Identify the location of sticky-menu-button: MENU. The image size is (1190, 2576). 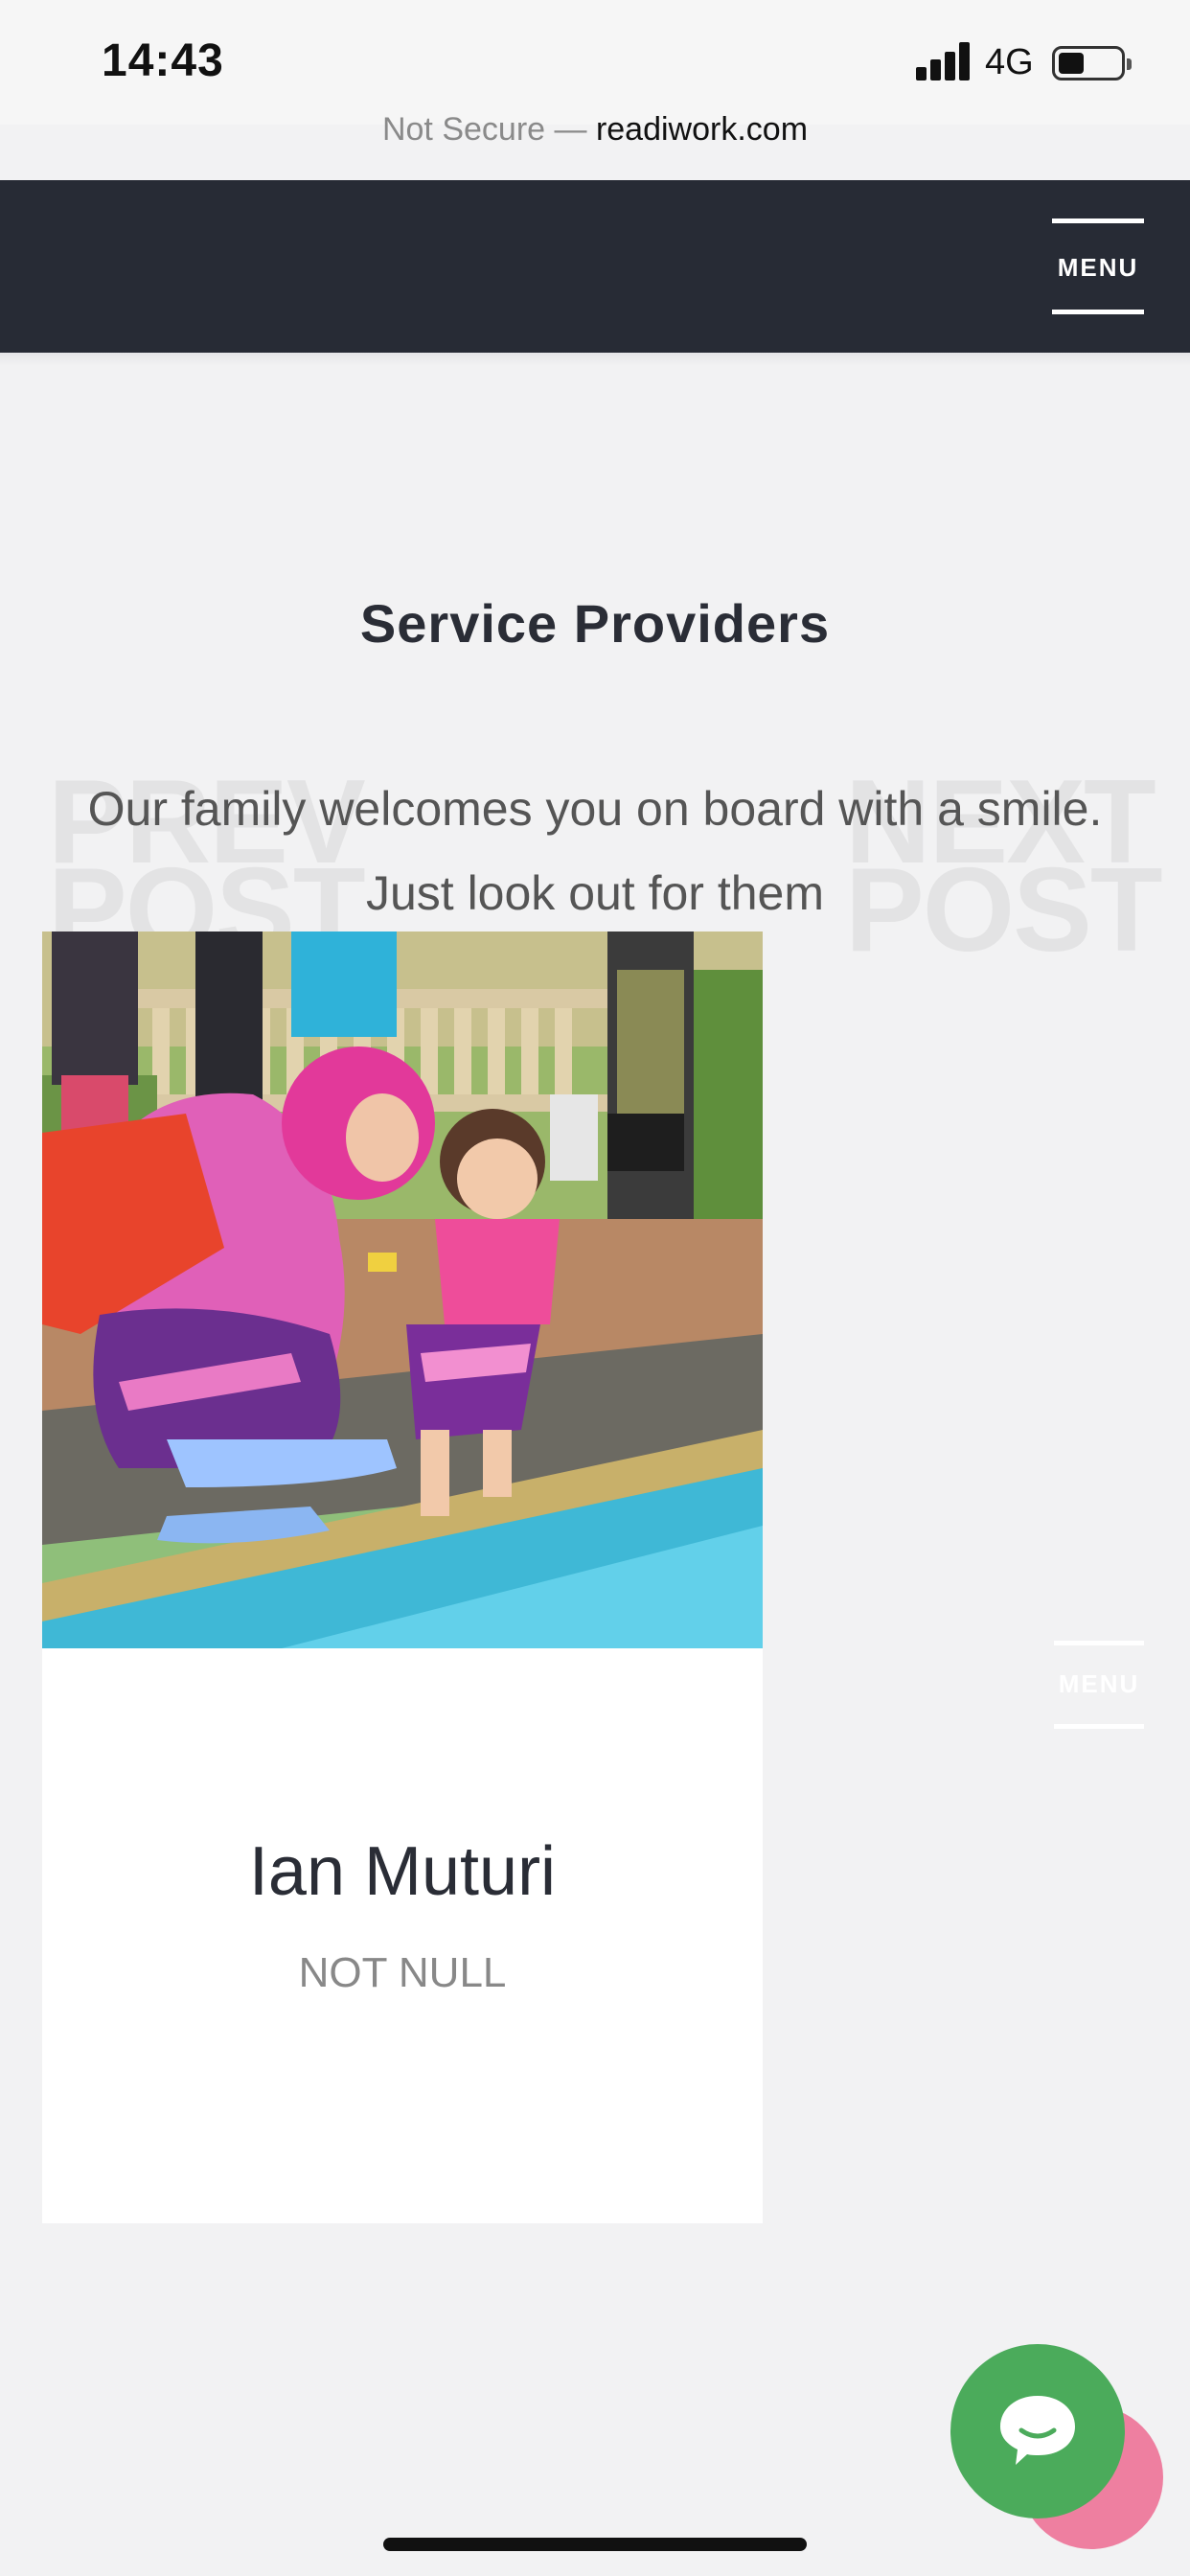
(1099, 1685).